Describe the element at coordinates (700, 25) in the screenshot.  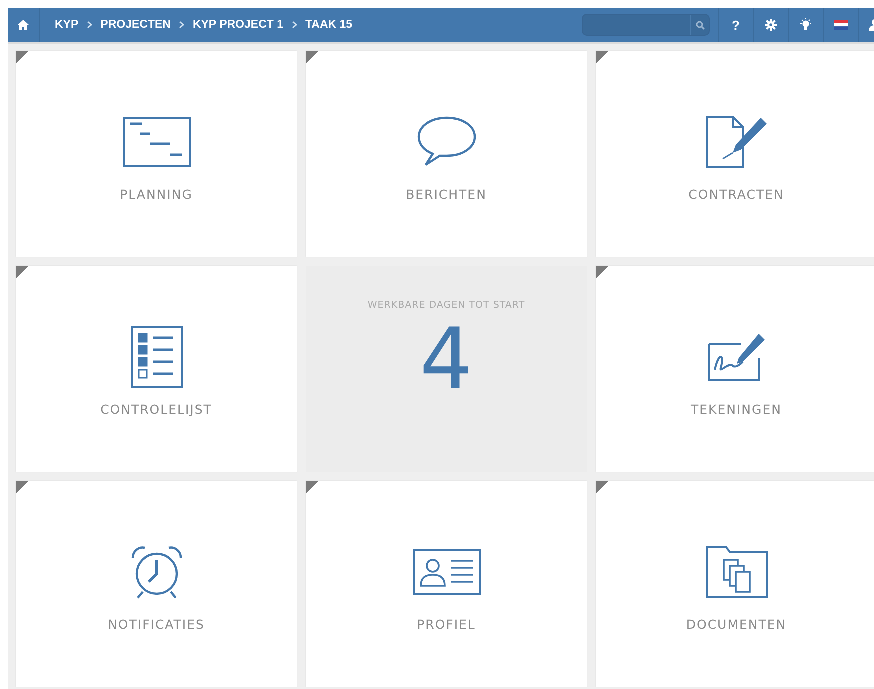
I see `search-icon` at that location.